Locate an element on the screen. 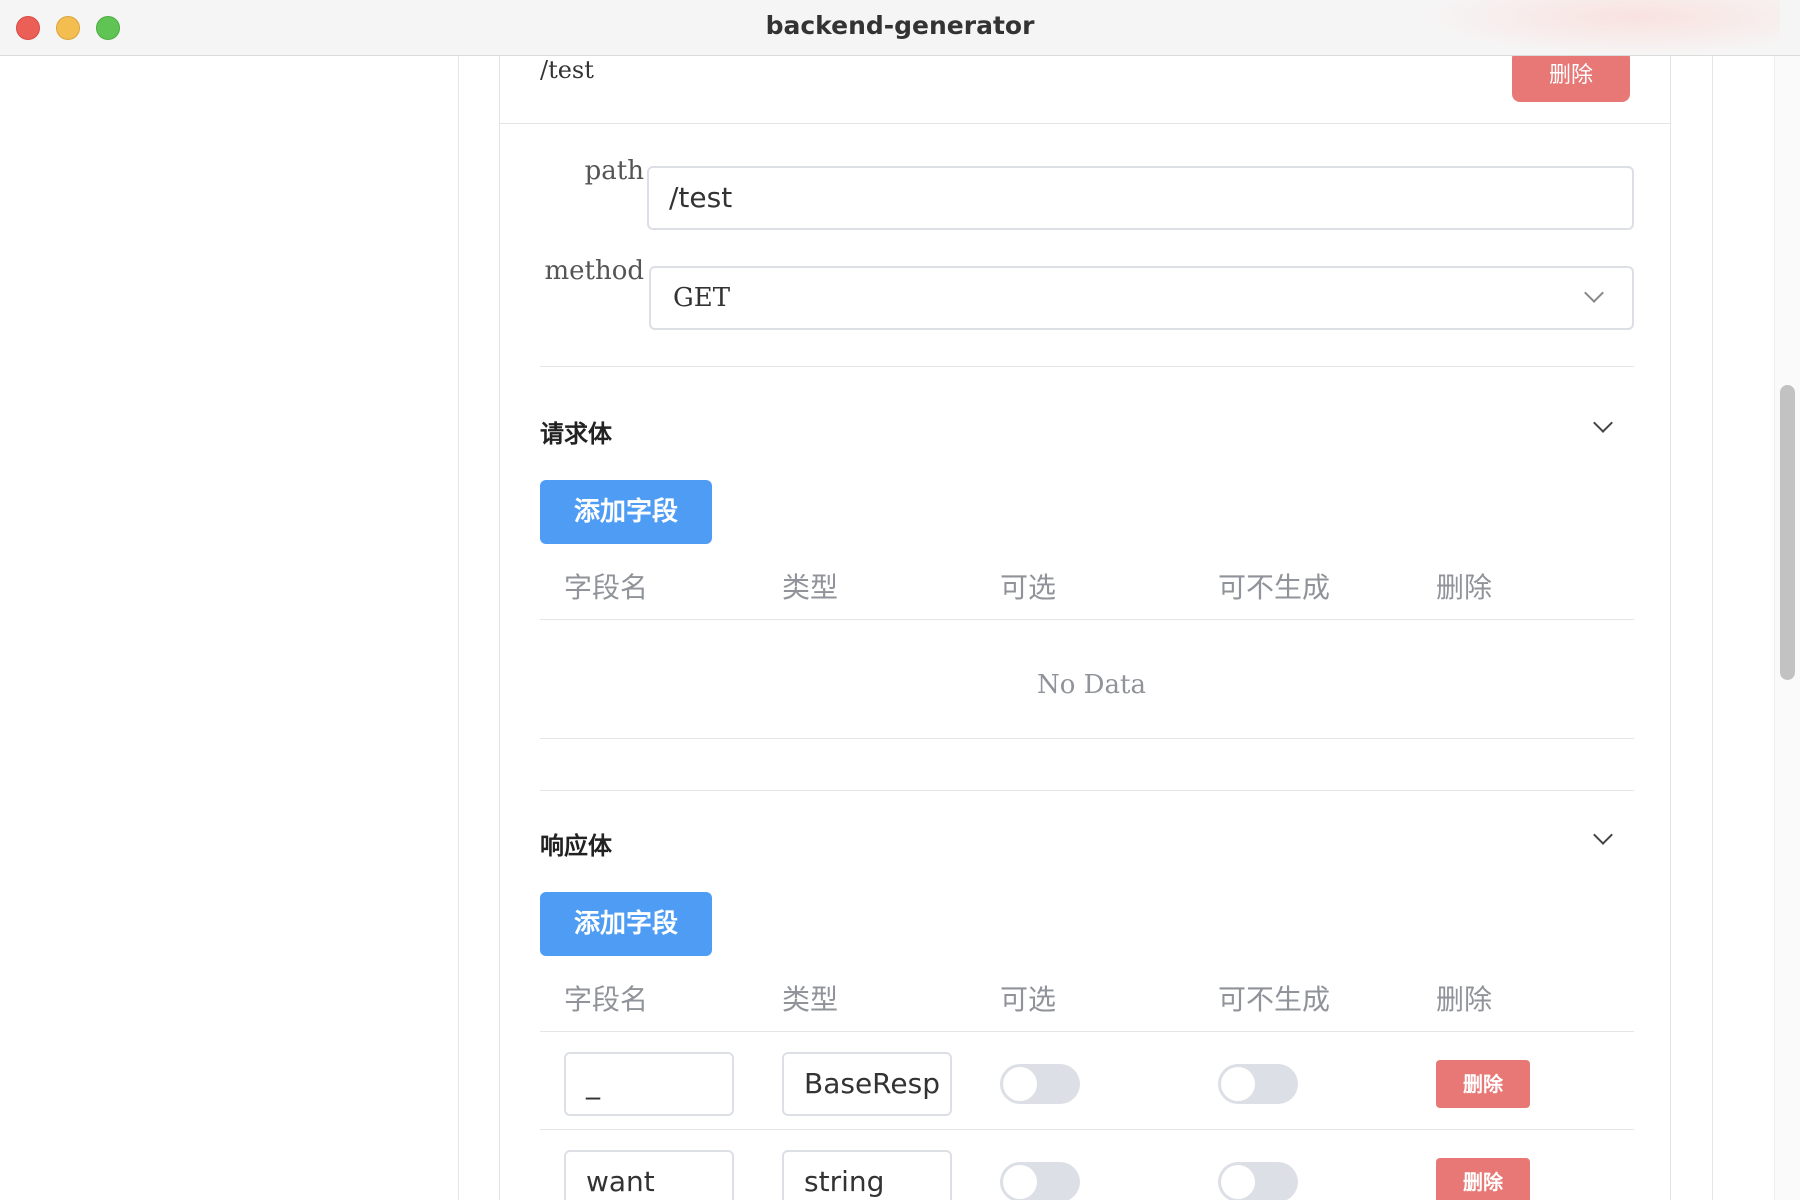 This screenshot has width=1800, height=1200. path-label: path is located at coordinates (614, 171).